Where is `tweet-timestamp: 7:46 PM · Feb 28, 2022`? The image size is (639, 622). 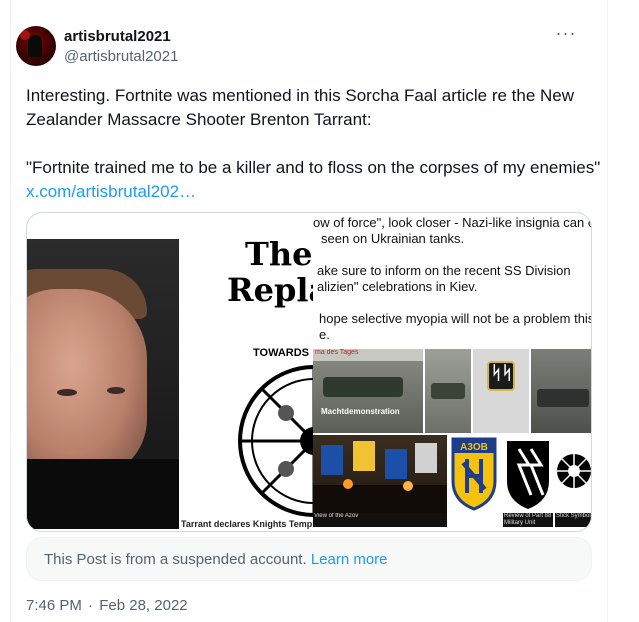
tweet-timestamp: 7:46 PM · Feb 28, 2022 is located at coordinates (107, 605).